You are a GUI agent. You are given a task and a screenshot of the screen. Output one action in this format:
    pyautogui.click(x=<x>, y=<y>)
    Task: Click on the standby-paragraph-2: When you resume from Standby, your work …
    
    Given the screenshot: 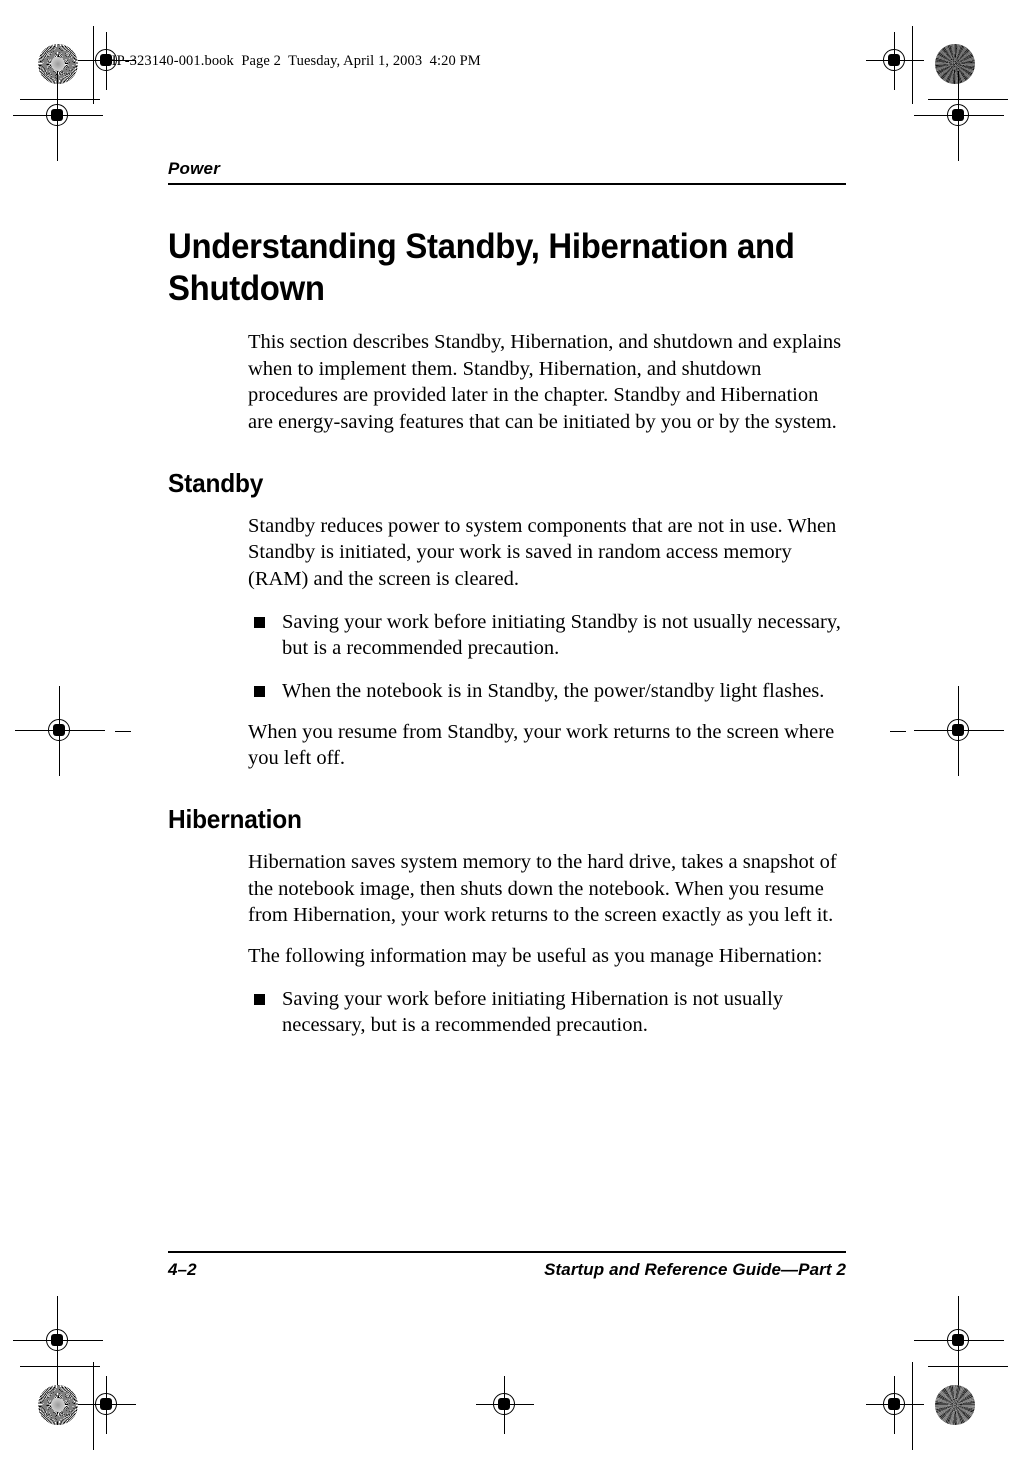 What is the action you would take?
    pyautogui.click(x=541, y=745)
    